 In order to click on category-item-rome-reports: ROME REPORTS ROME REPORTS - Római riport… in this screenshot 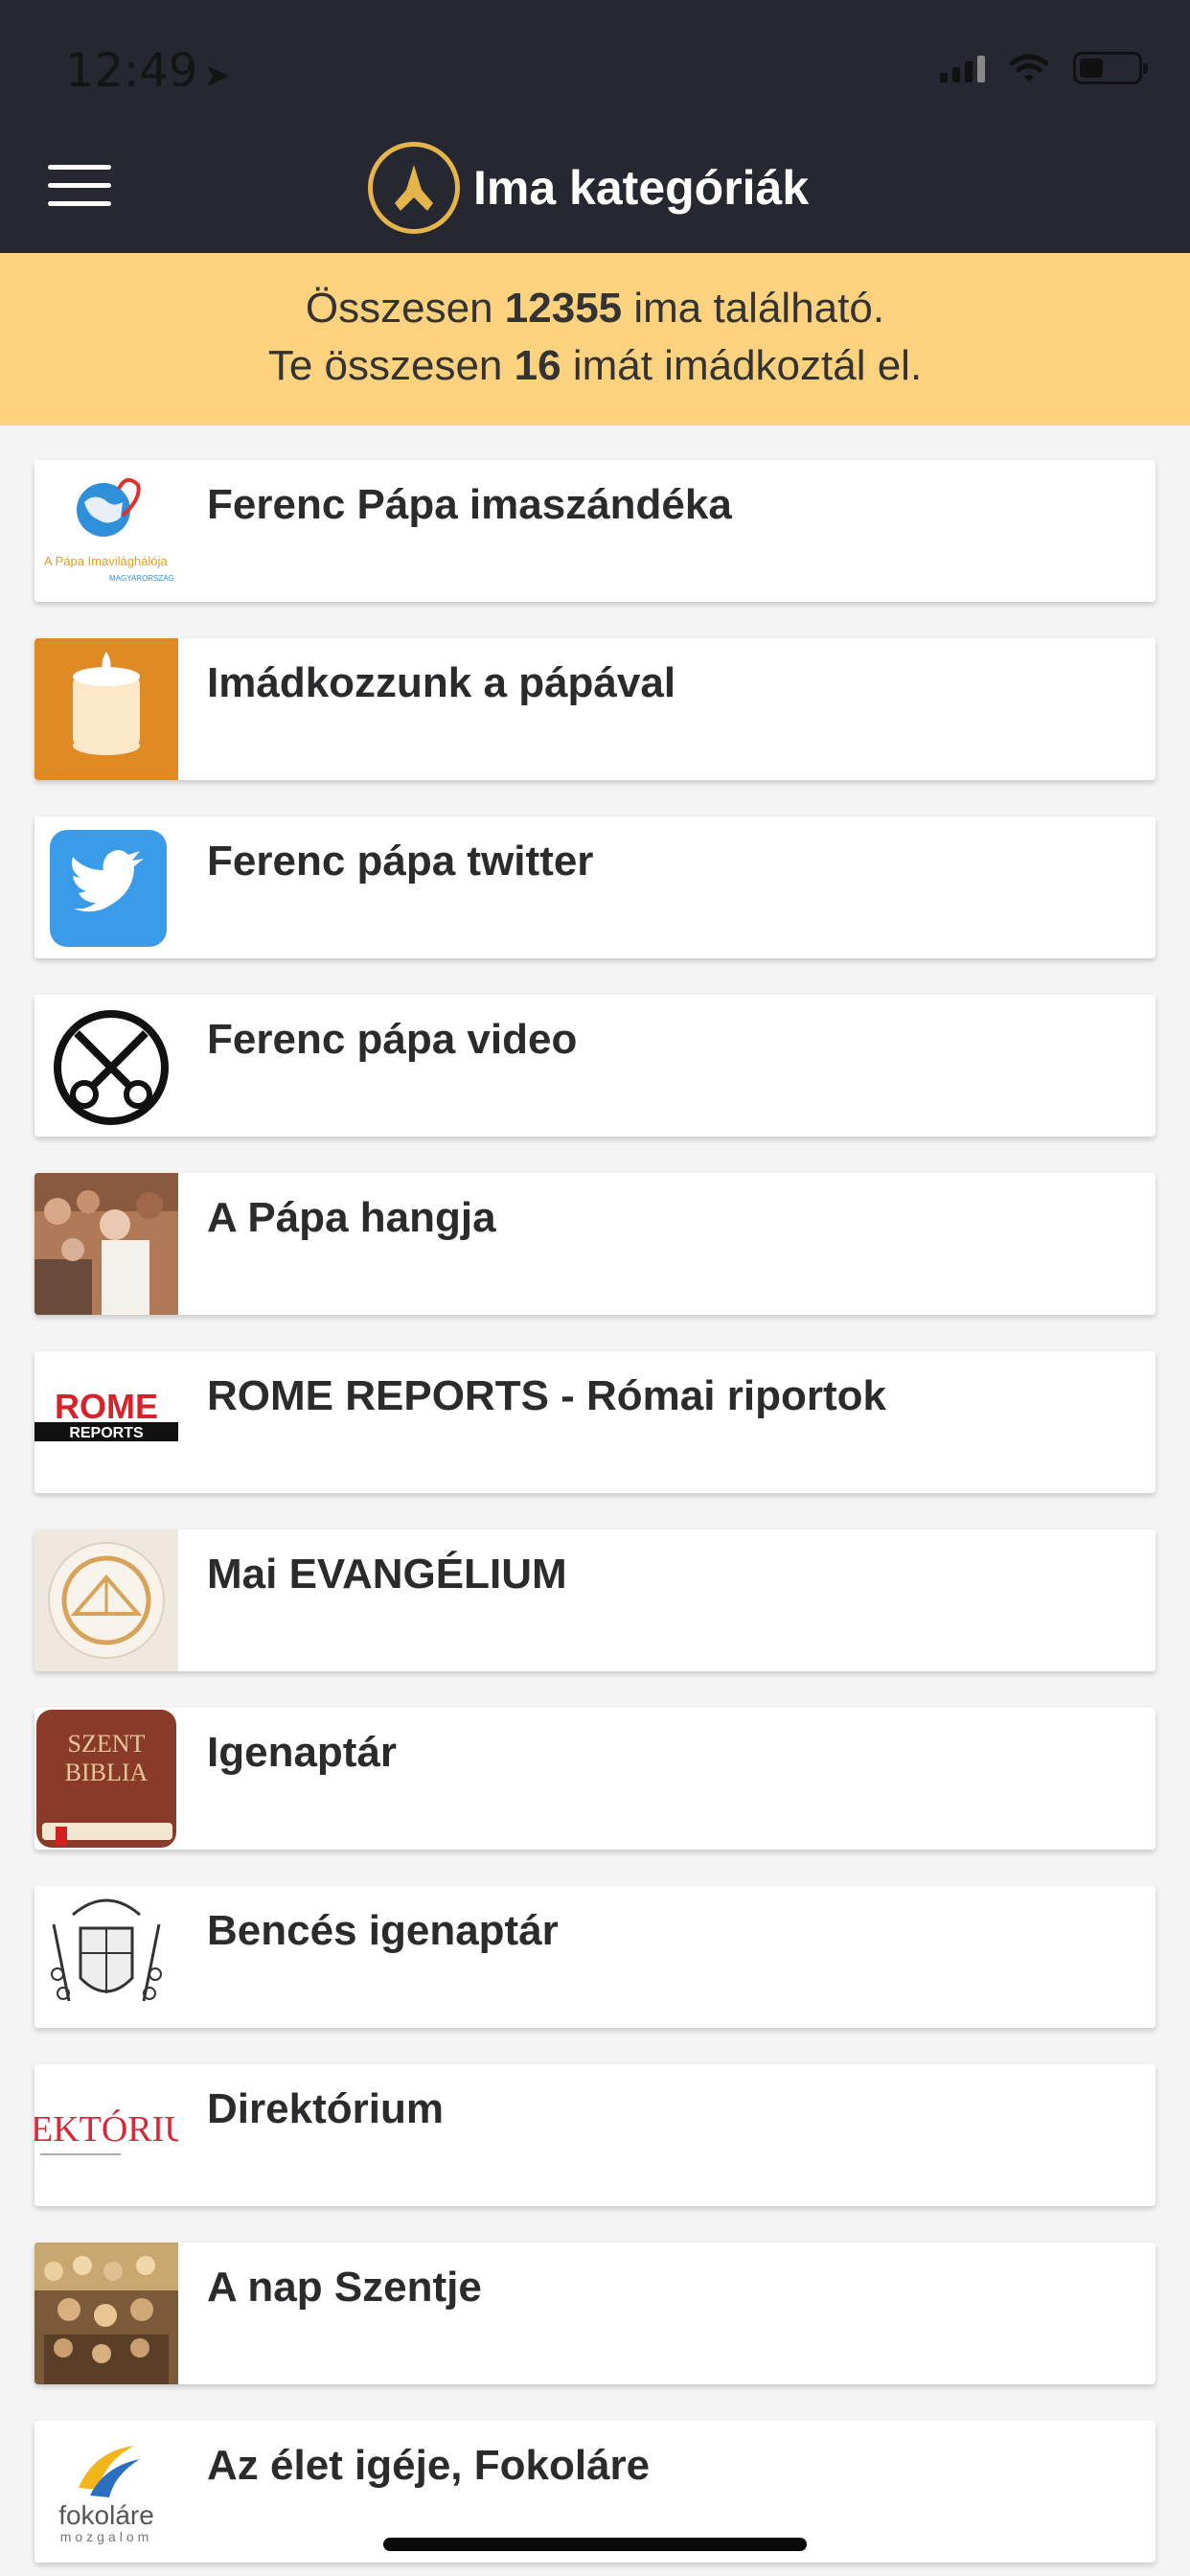, I will do `click(595, 1422)`.